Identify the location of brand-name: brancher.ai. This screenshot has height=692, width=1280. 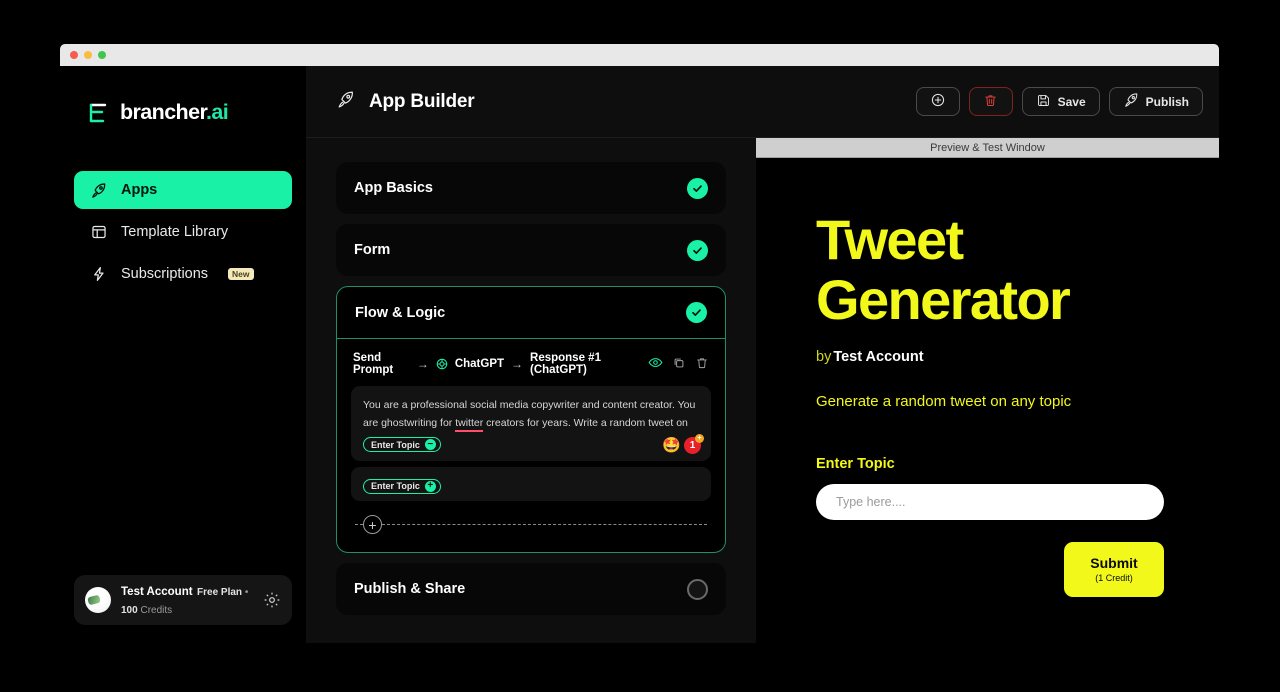
(174, 112).